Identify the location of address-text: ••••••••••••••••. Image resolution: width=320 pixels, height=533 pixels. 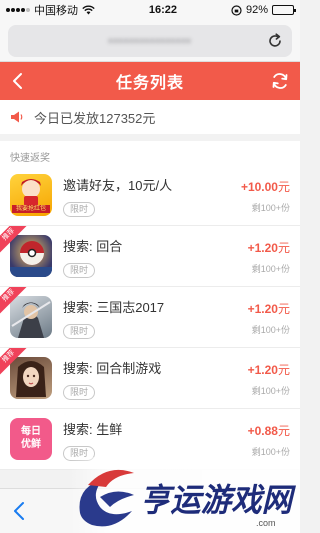
(150, 40).